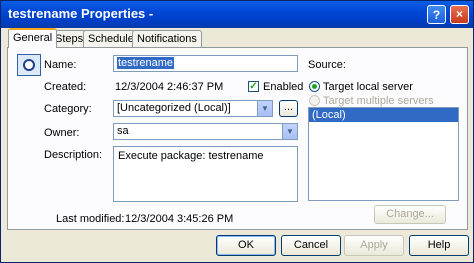  Describe the element at coordinates (68, 109) in the screenshot. I see `category-label: Category:` at that location.